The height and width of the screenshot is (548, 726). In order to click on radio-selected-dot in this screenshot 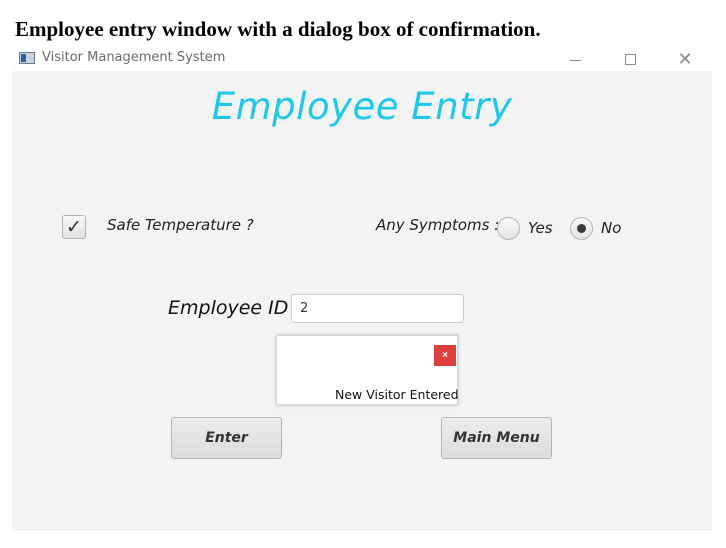, I will do `click(581, 228)`.